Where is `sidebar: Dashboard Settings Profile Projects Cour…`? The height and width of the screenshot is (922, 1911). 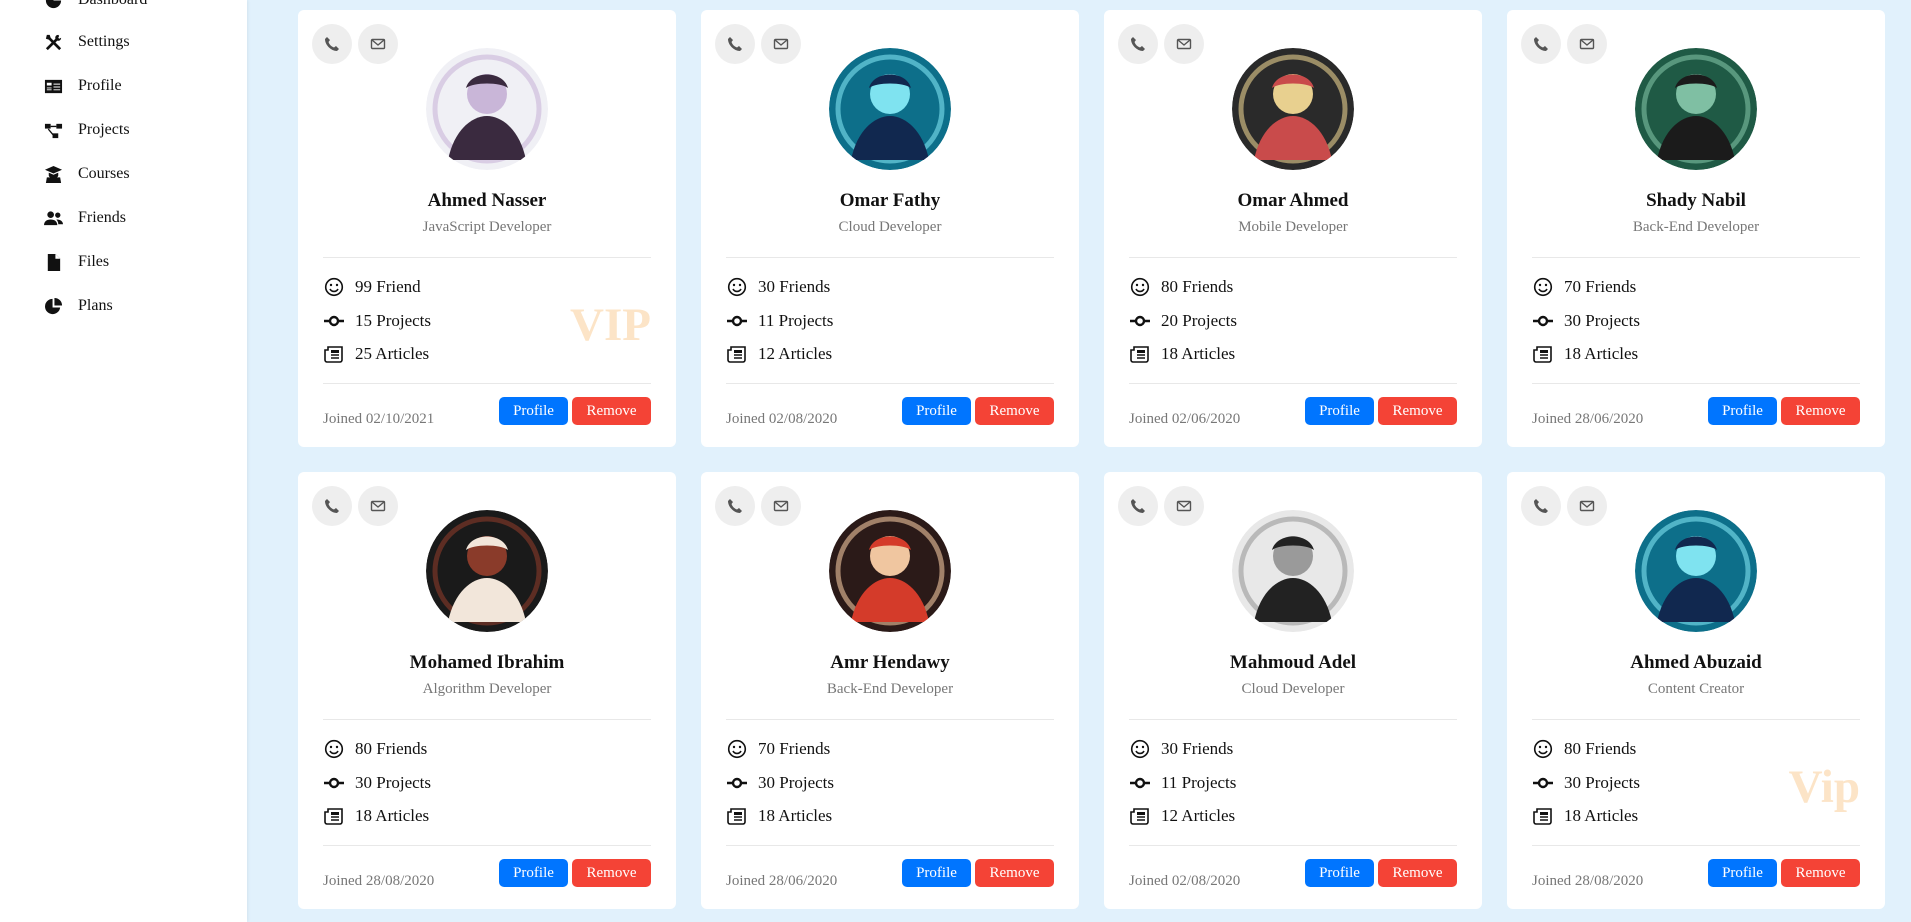
sidebar: Dashboard Settings Profile Projects Cour… is located at coordinates (123, 461).